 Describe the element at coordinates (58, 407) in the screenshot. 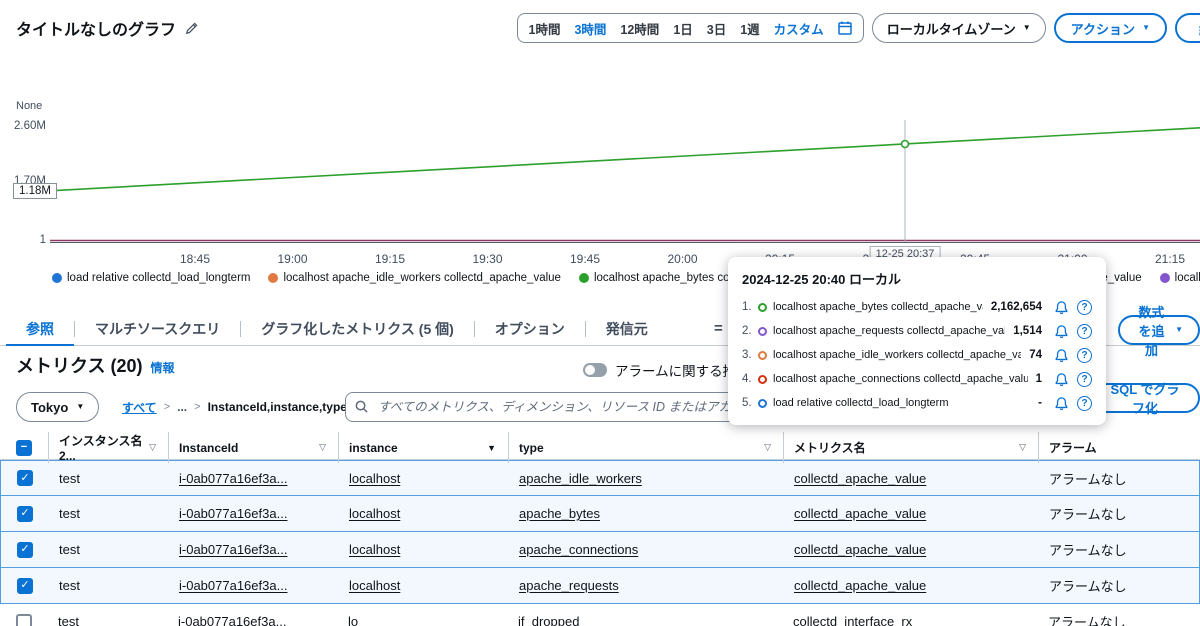

I see `region-dropdown: Tokyo ▼` at that location.